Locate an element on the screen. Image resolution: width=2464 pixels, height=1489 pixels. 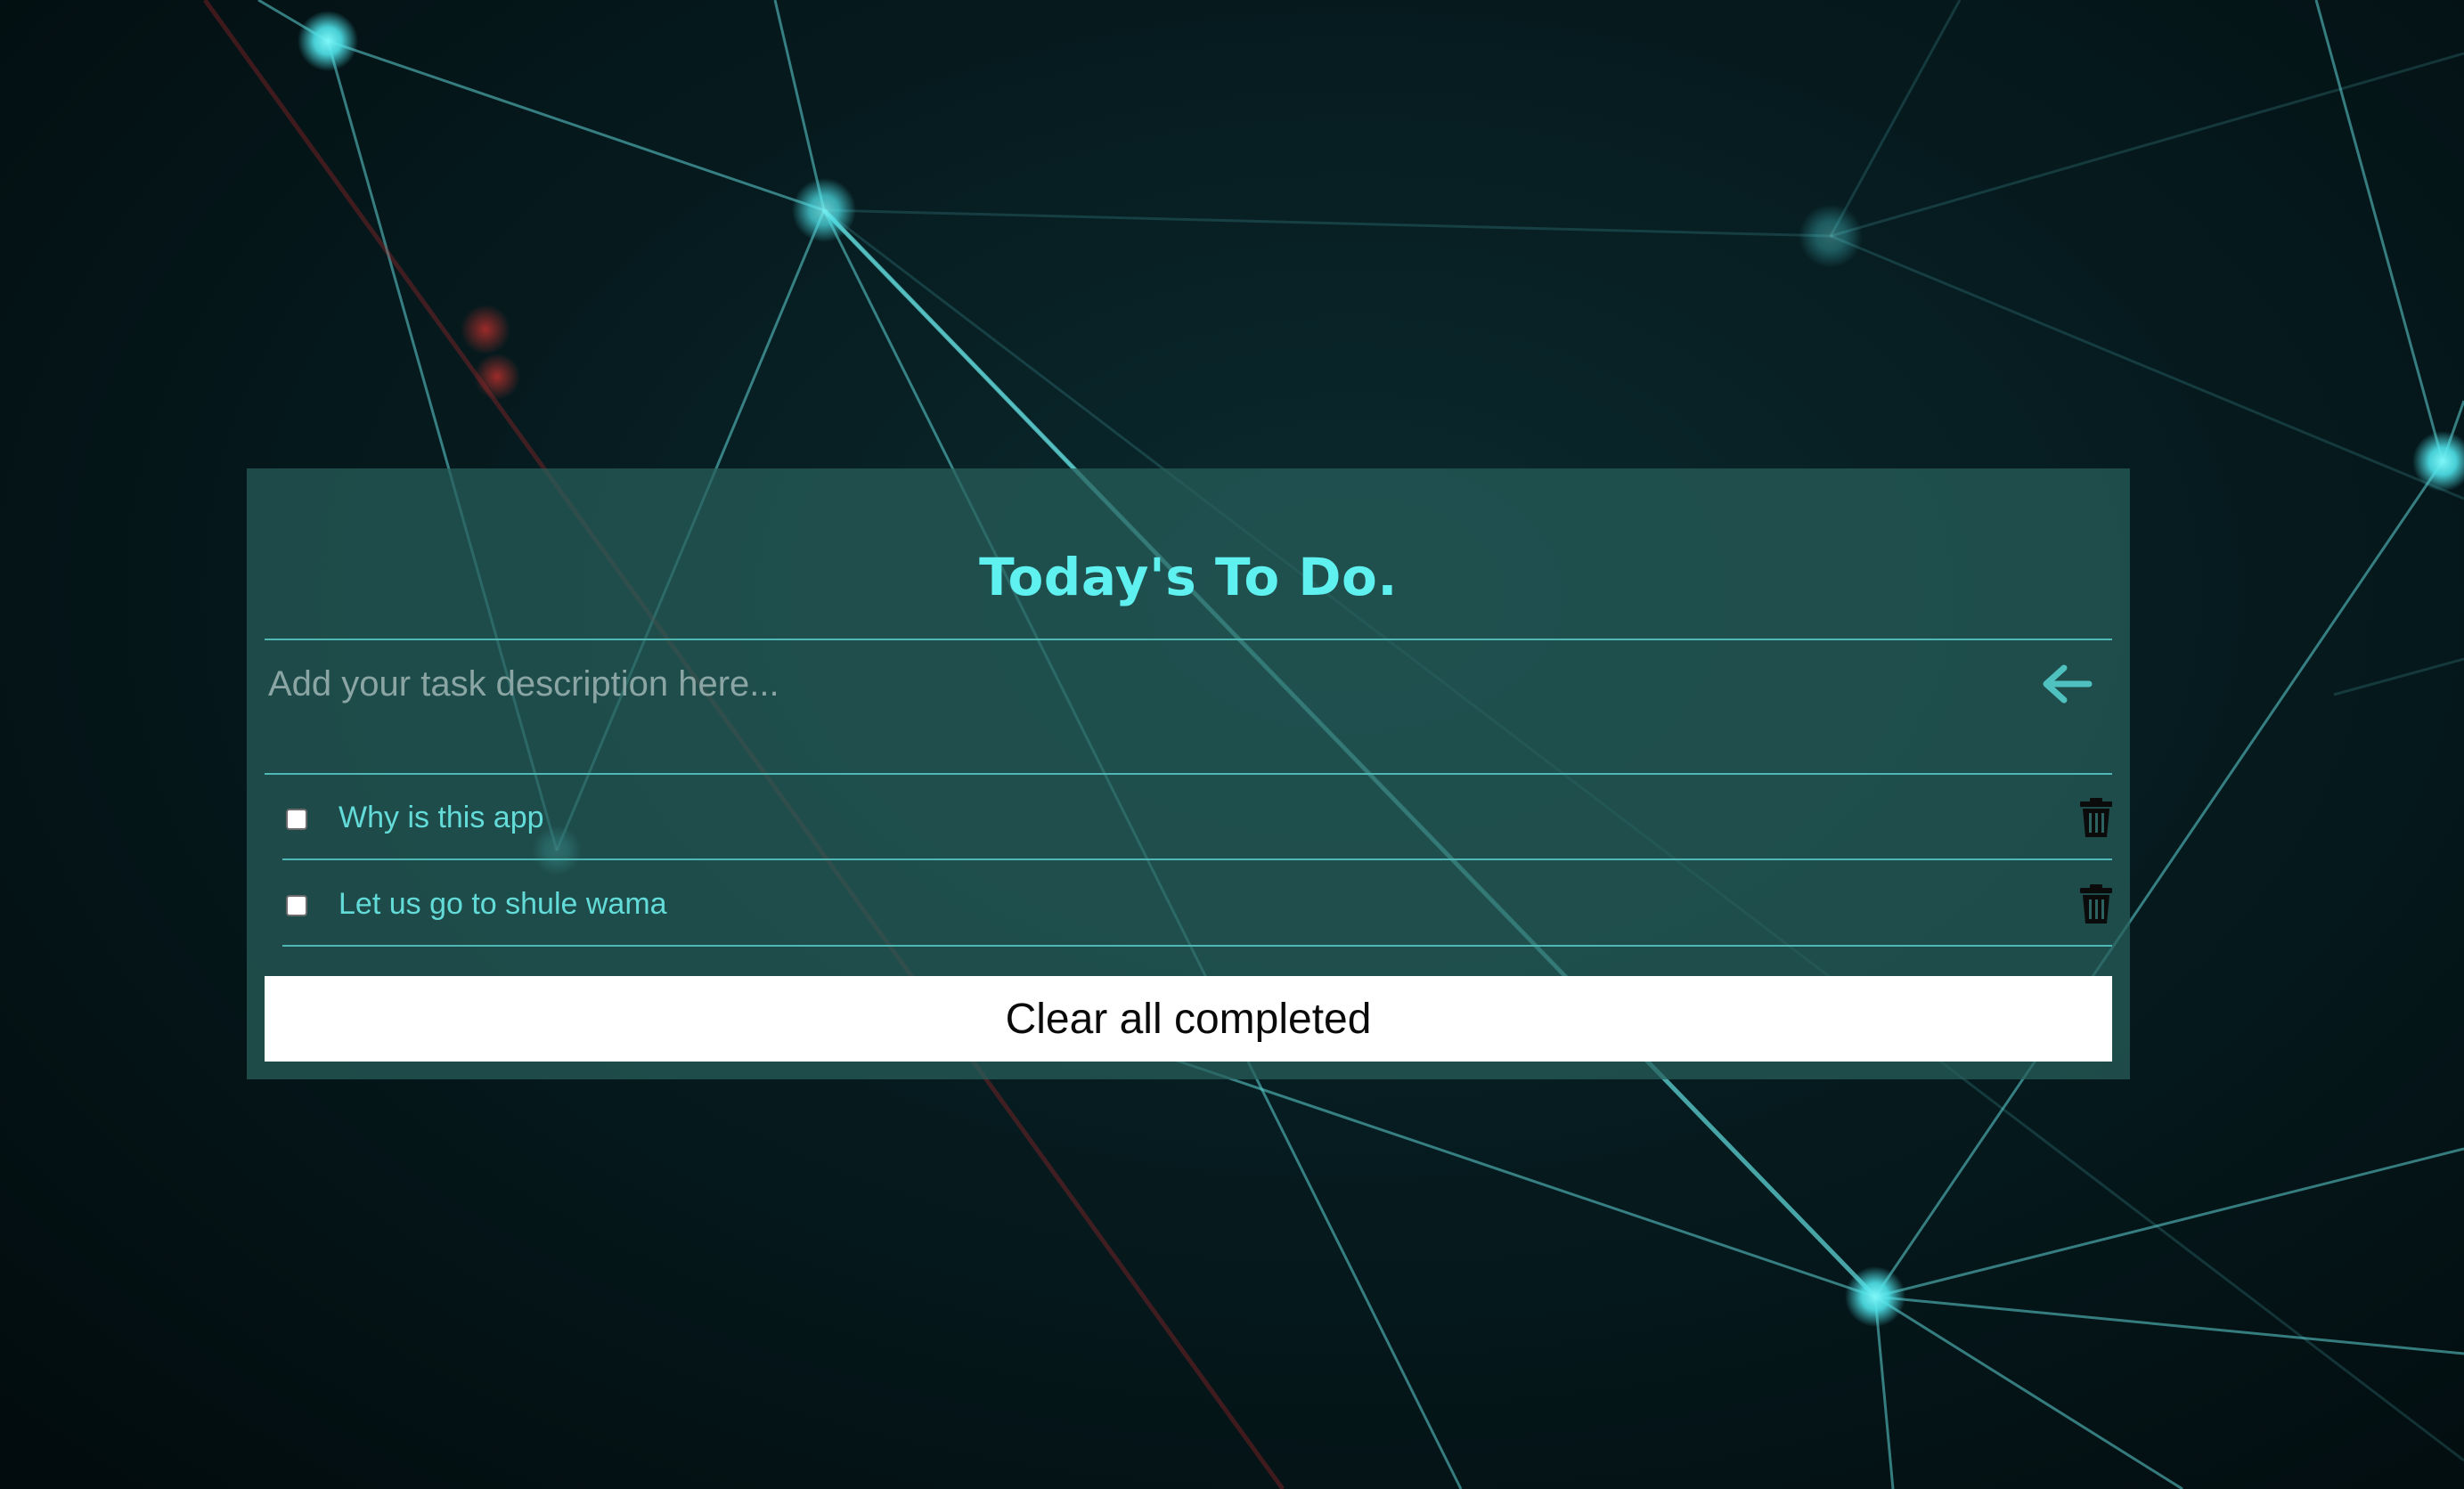
task-label: Why is this app is located at coordinates (442, 817).